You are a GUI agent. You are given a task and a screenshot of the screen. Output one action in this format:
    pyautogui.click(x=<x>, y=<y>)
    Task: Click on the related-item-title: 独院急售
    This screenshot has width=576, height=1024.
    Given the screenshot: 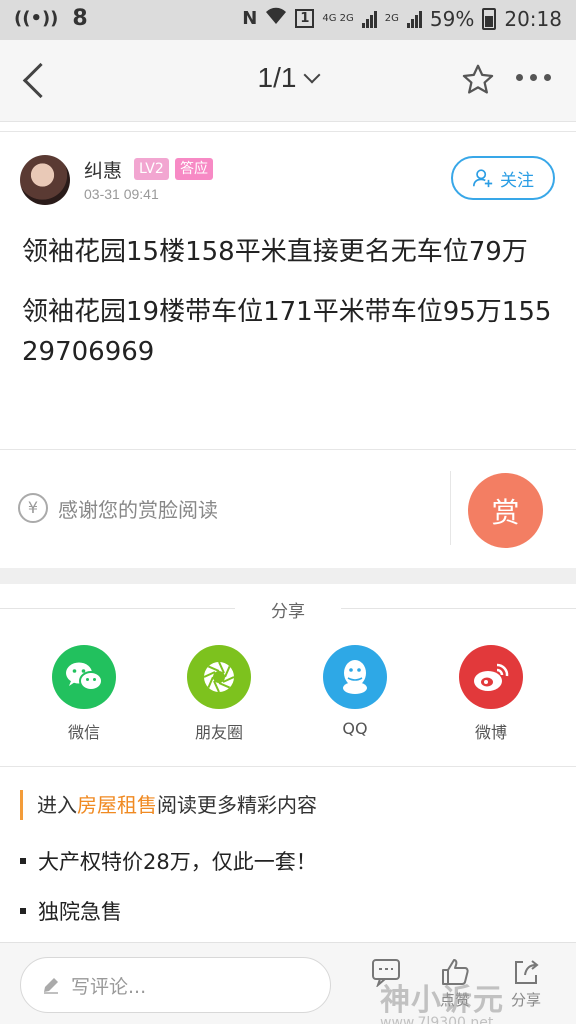 What is the action you would take?
    pyautogui.click(x=80, y=912)
    